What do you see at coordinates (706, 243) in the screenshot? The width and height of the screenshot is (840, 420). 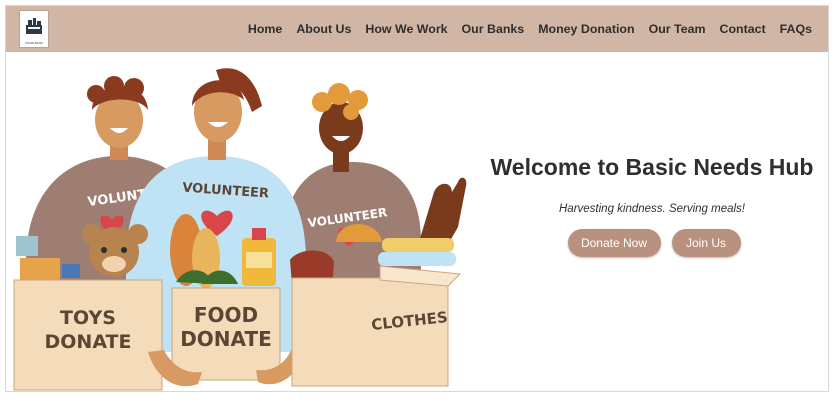 I see `join-us-button: Join Us` at bounding box center [706, 243].